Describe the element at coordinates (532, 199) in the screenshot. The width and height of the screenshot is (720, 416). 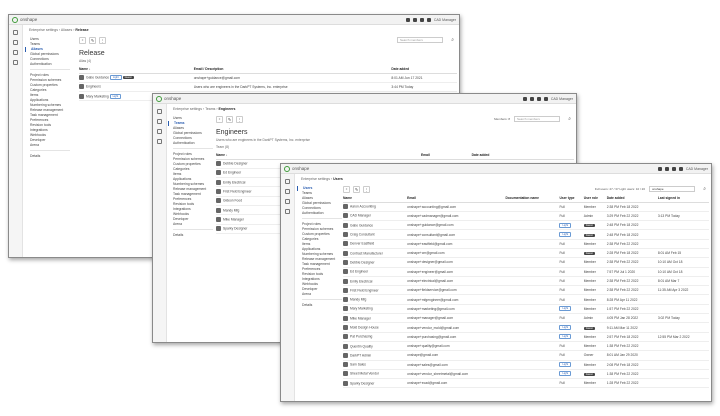
I see `column-header: Documentation name` at that location.